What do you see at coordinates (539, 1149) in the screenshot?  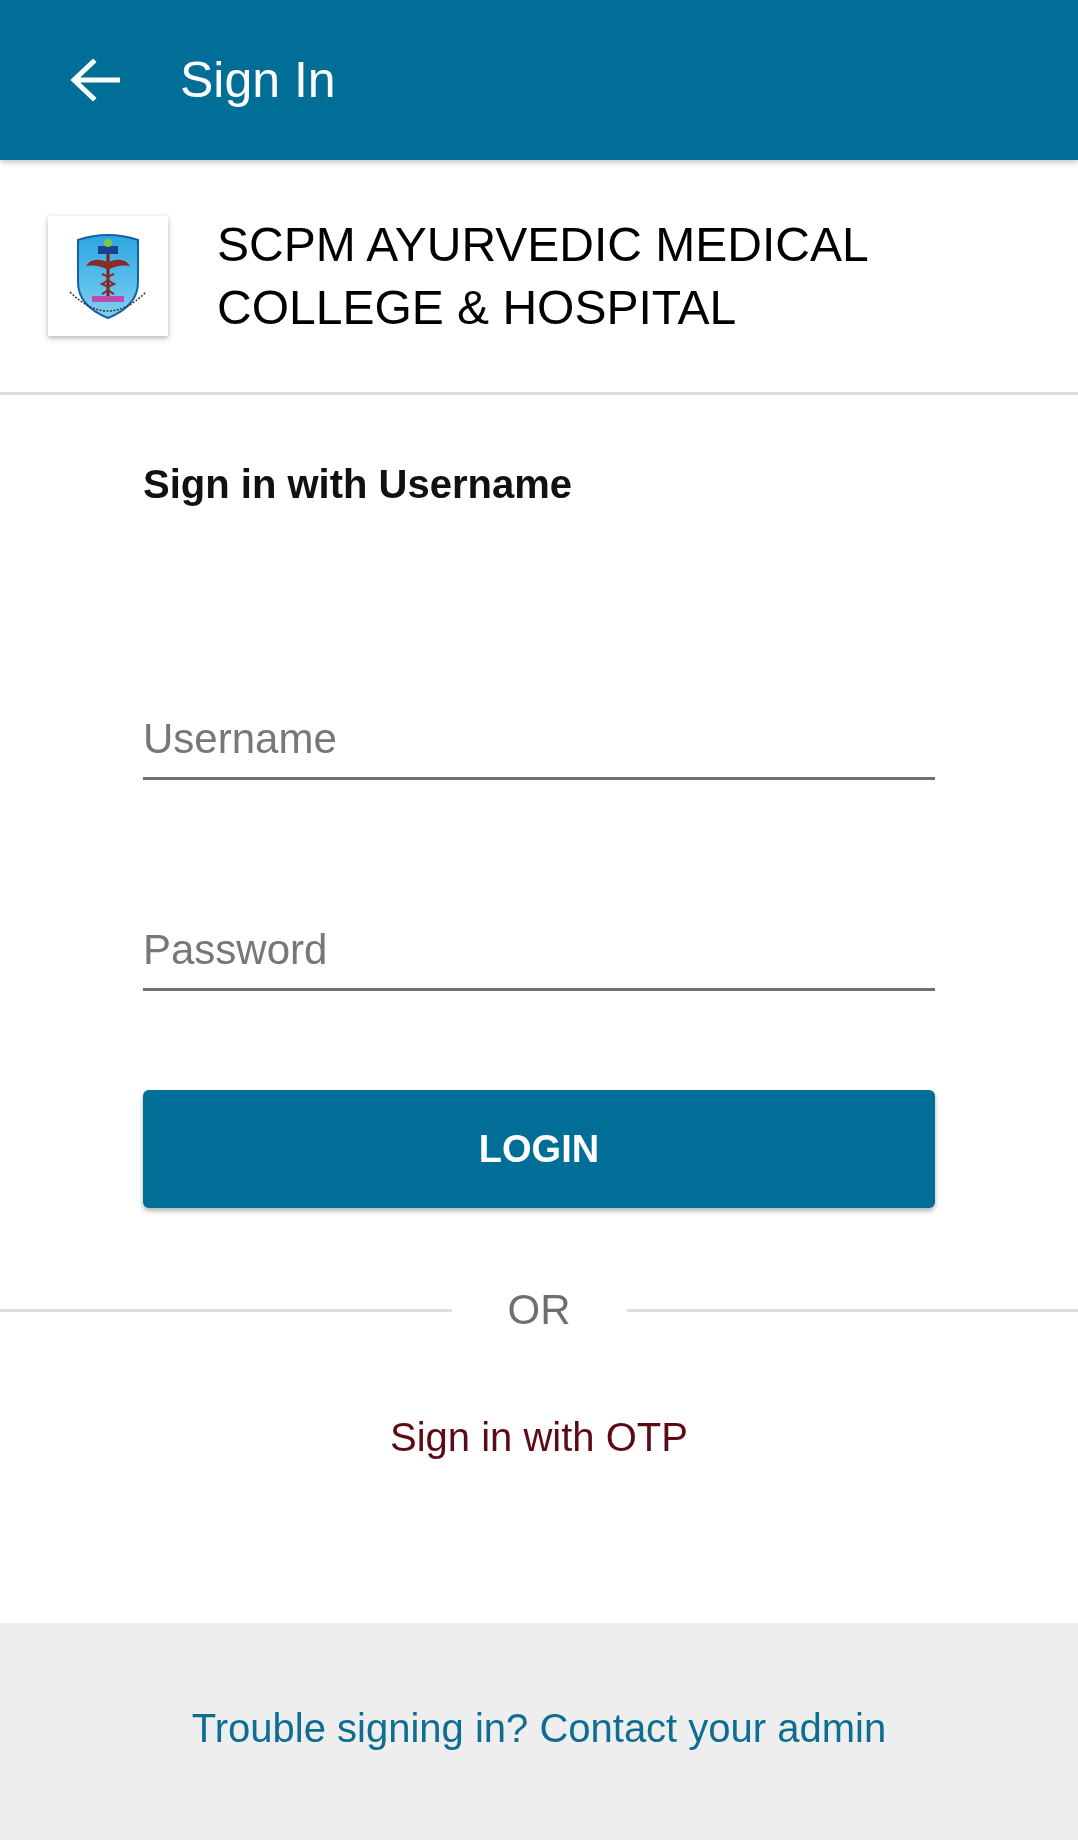 I see `login-button: LOGIN` at bounding box center [539, 1149].